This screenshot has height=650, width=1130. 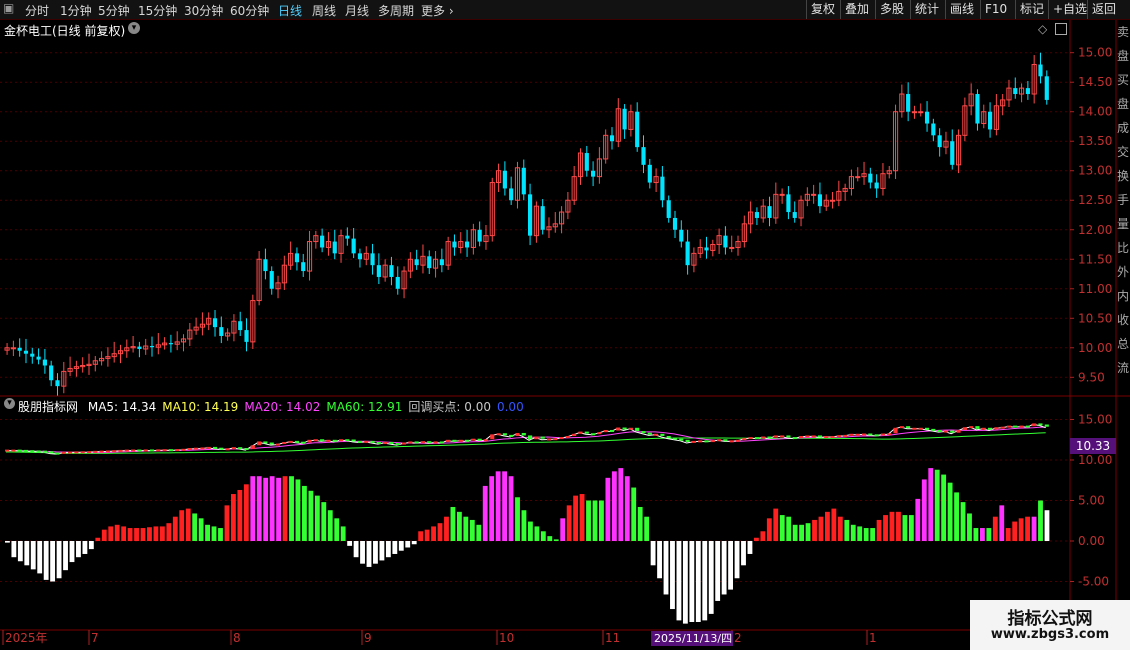 What do you see at coordinates (9, 403) in the screenshot?
I see `indicator-menu-icon: ▾` at bounding box center [9, 403].